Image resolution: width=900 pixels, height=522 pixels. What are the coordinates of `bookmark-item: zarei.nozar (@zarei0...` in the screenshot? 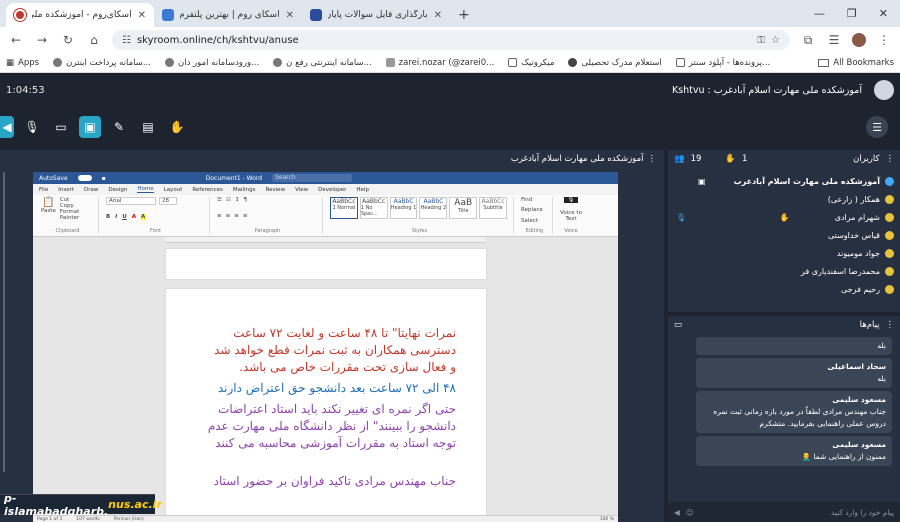 It's located at (439, 63).